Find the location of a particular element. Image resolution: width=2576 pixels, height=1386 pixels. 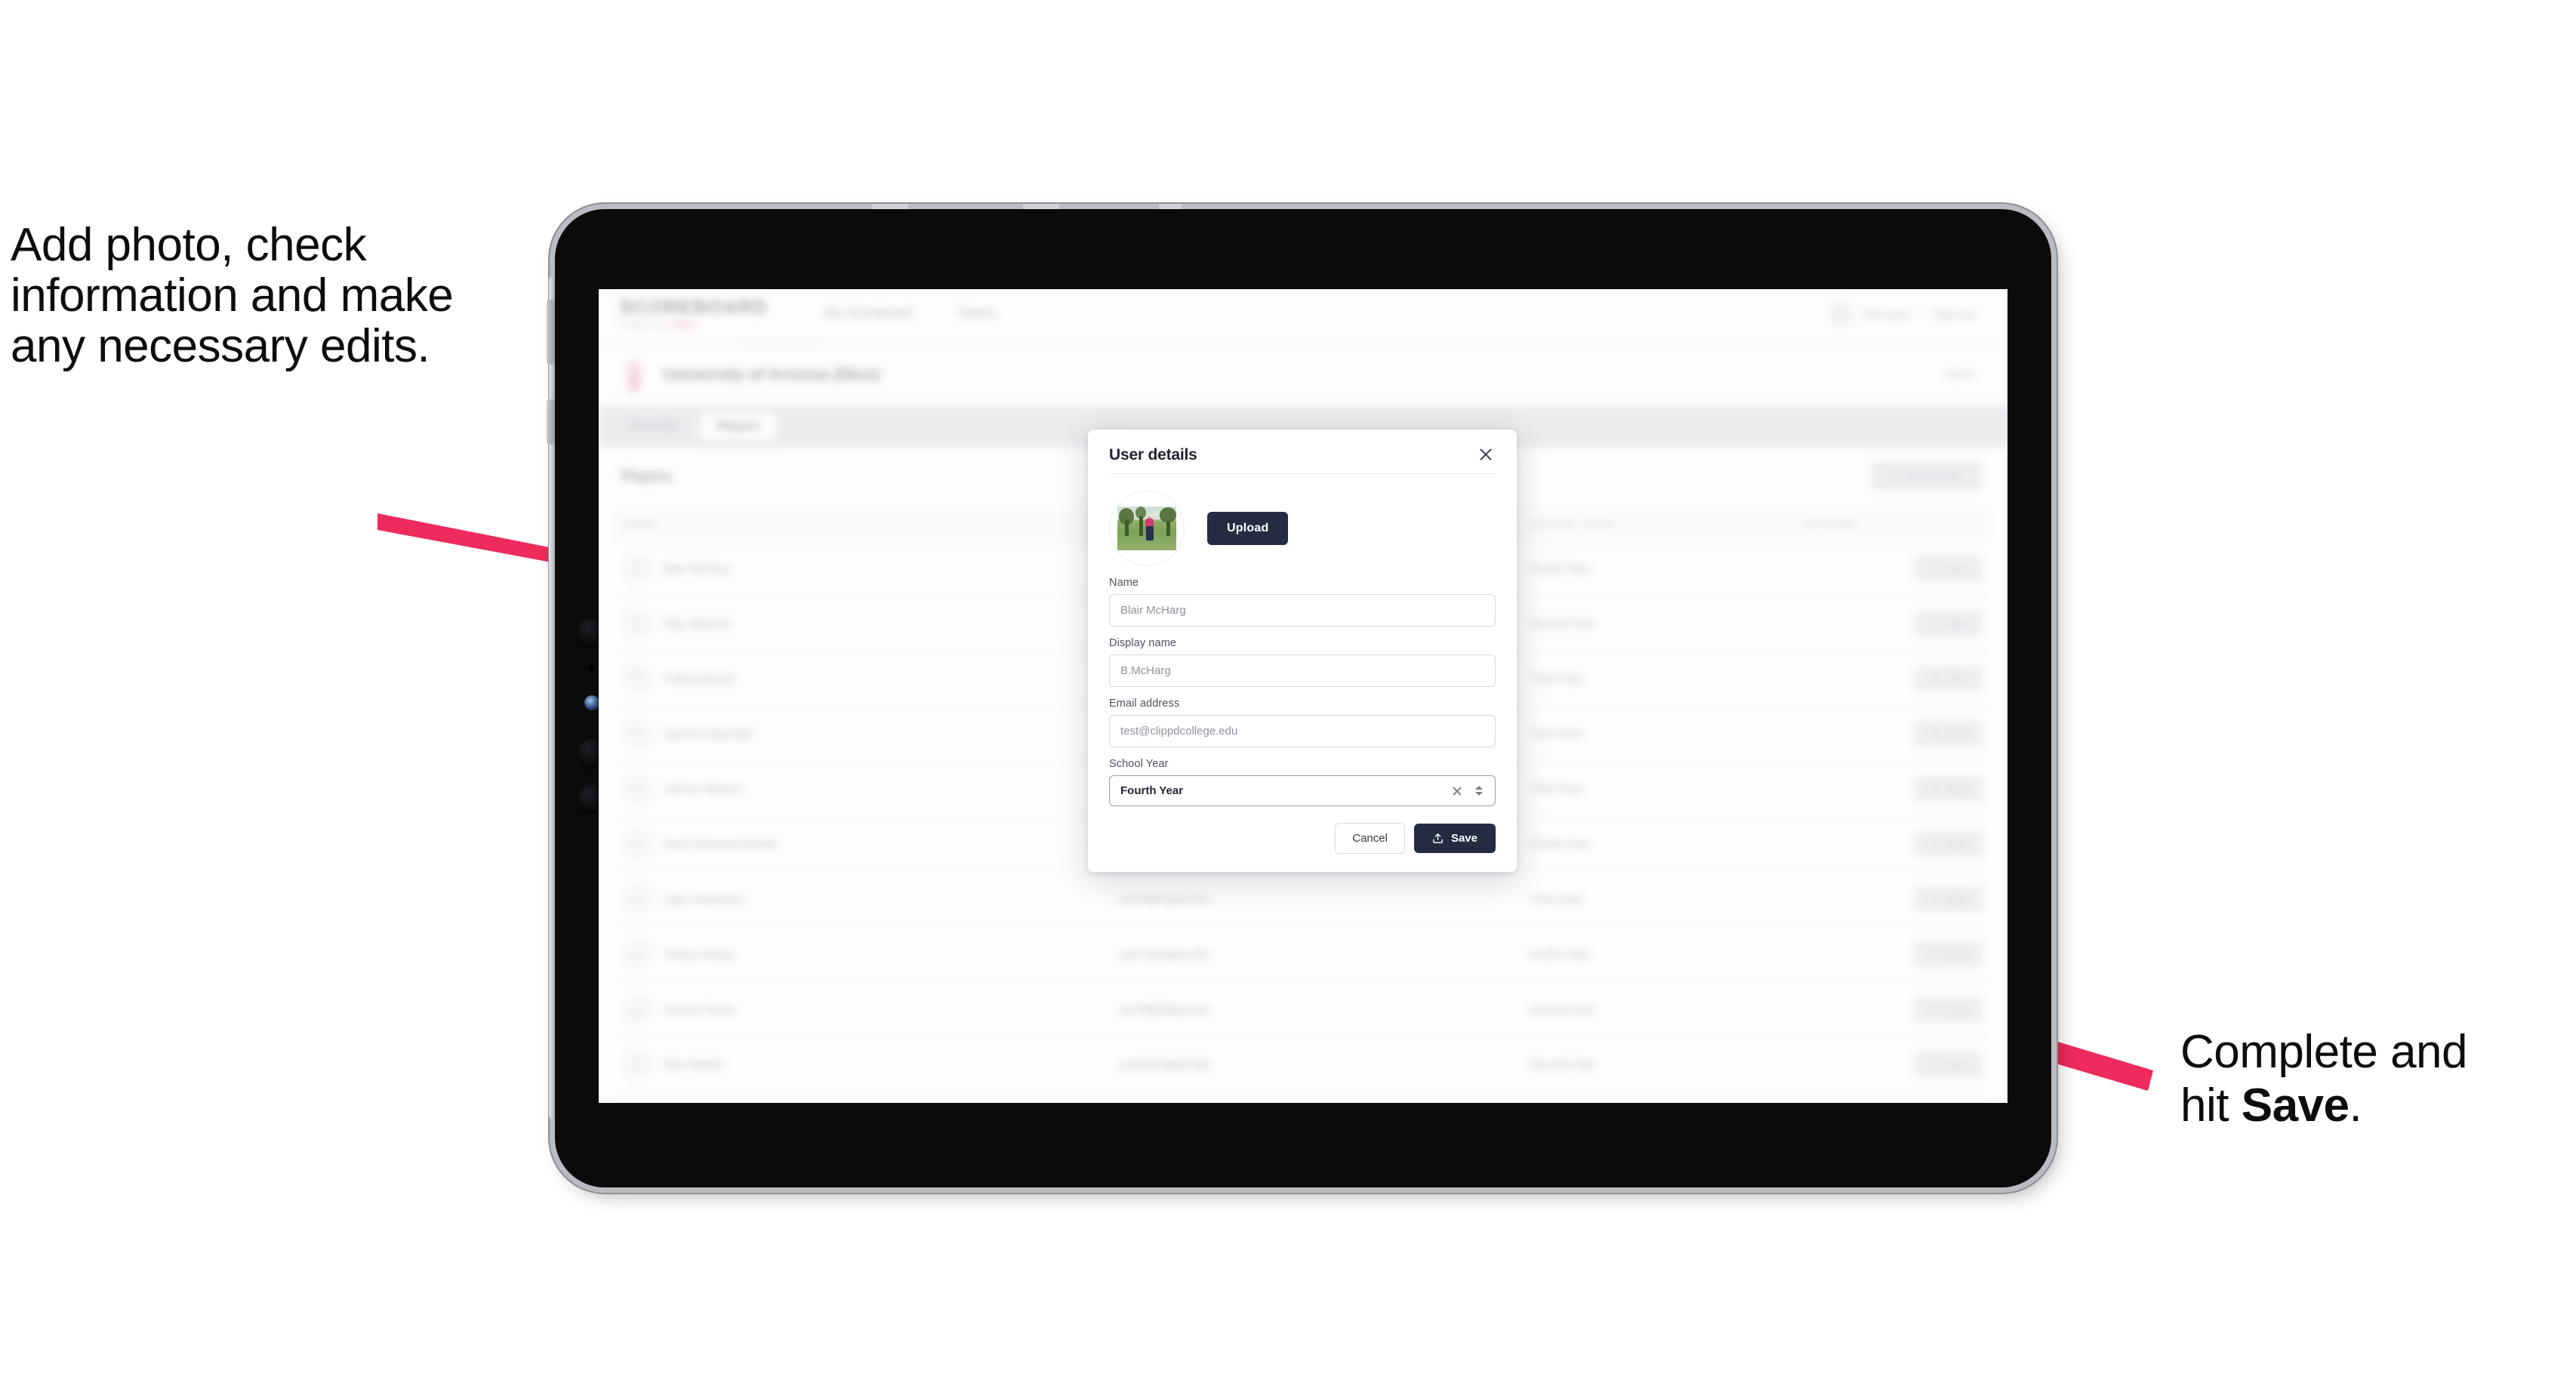

field-group-name: Name is located at coordinates (1302, 602).